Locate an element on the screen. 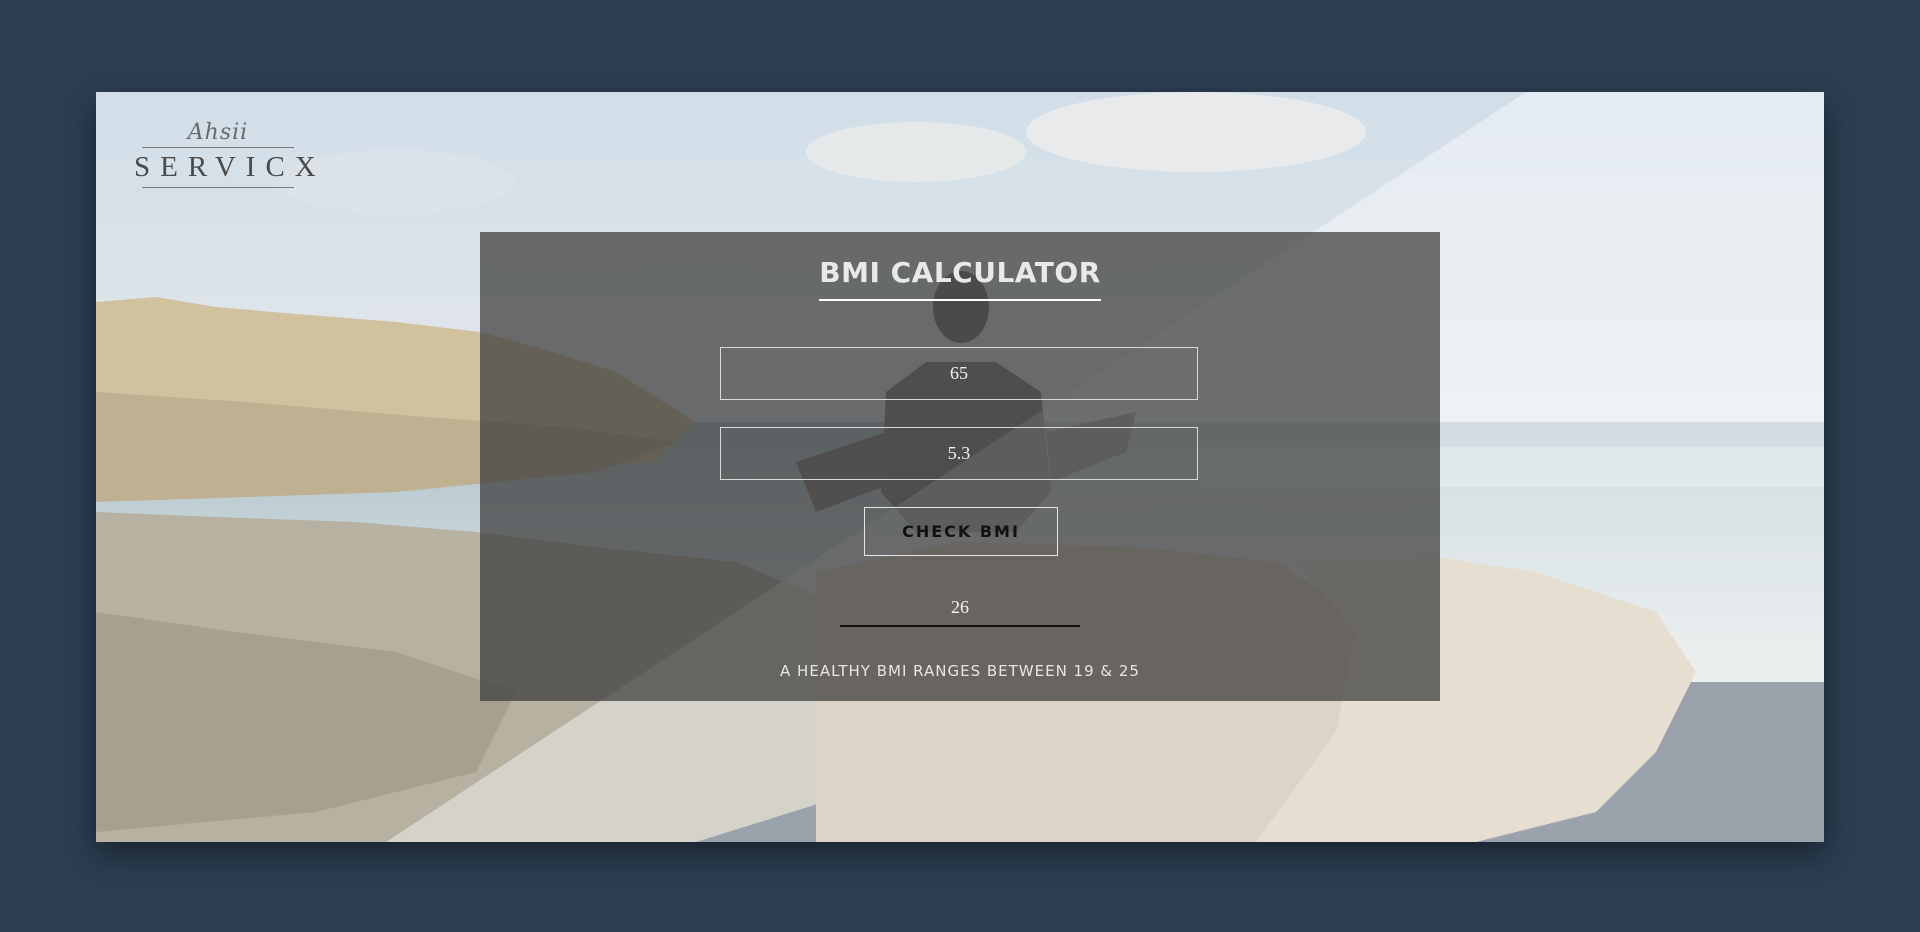 The height and width of the screenshot is (932, 1920). brand-script: Ahsii is located at coordinates (218, 132).